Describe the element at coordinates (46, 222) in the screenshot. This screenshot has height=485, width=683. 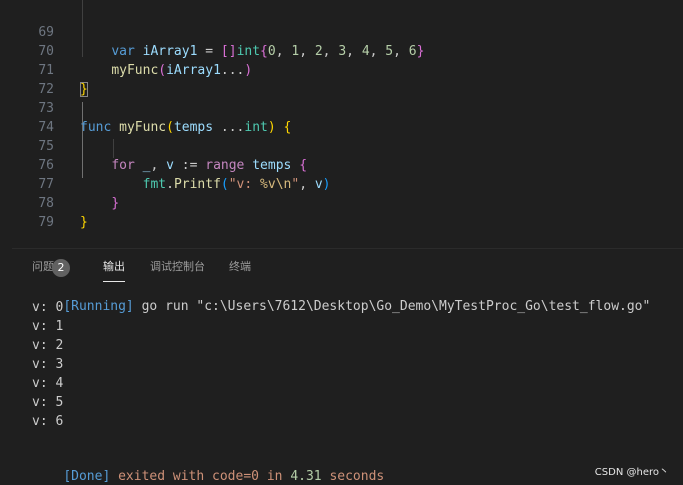
I see `line-number: 79` at that location.